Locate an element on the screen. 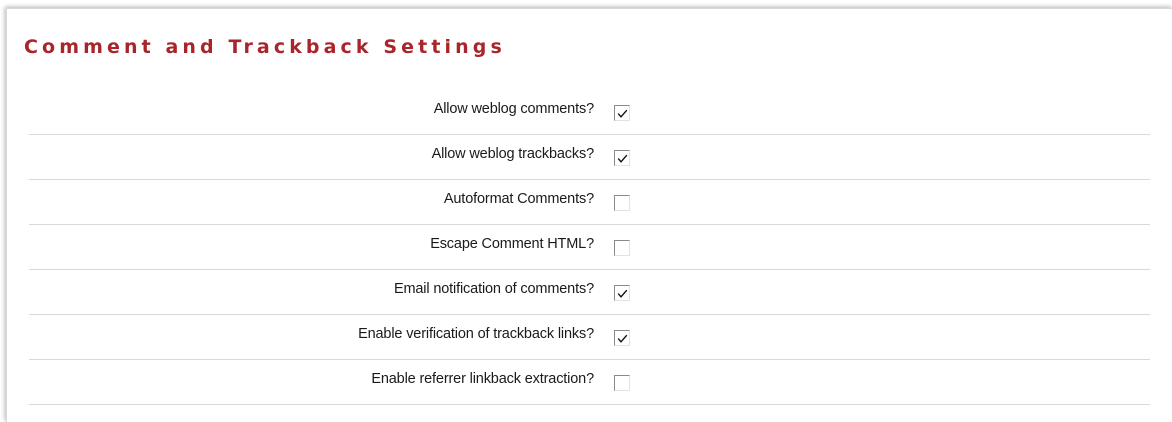 This screenshot has height=422, width=1172. referrer-linkback-checkbox is located at coordinates (622, 383).